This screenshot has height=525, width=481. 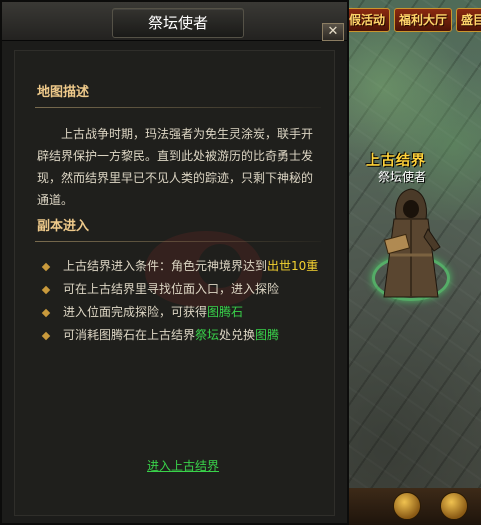 I want to click on reward-text: 进入位面完成探险，可获得, so click(x=135, y=312).